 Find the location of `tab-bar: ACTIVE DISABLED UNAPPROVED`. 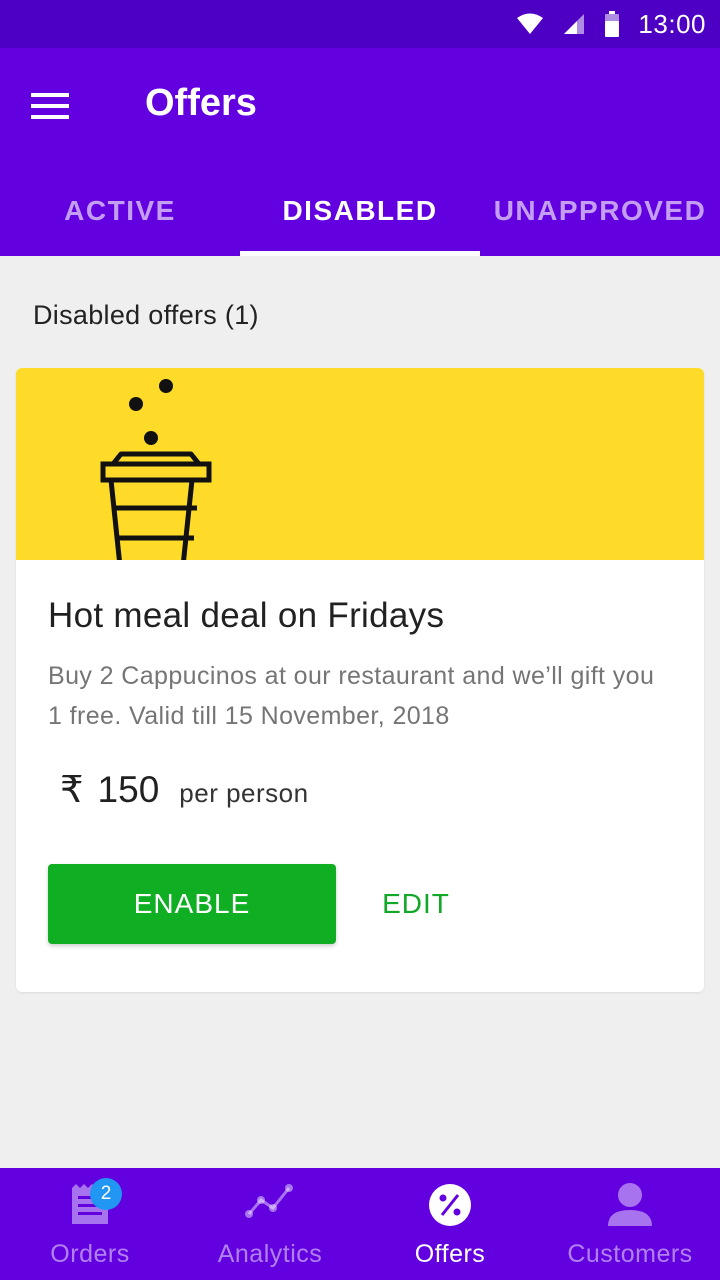

tab-bar: ACTIVE DISABLED UNAPPROVED is located at coordinates (360, 211).